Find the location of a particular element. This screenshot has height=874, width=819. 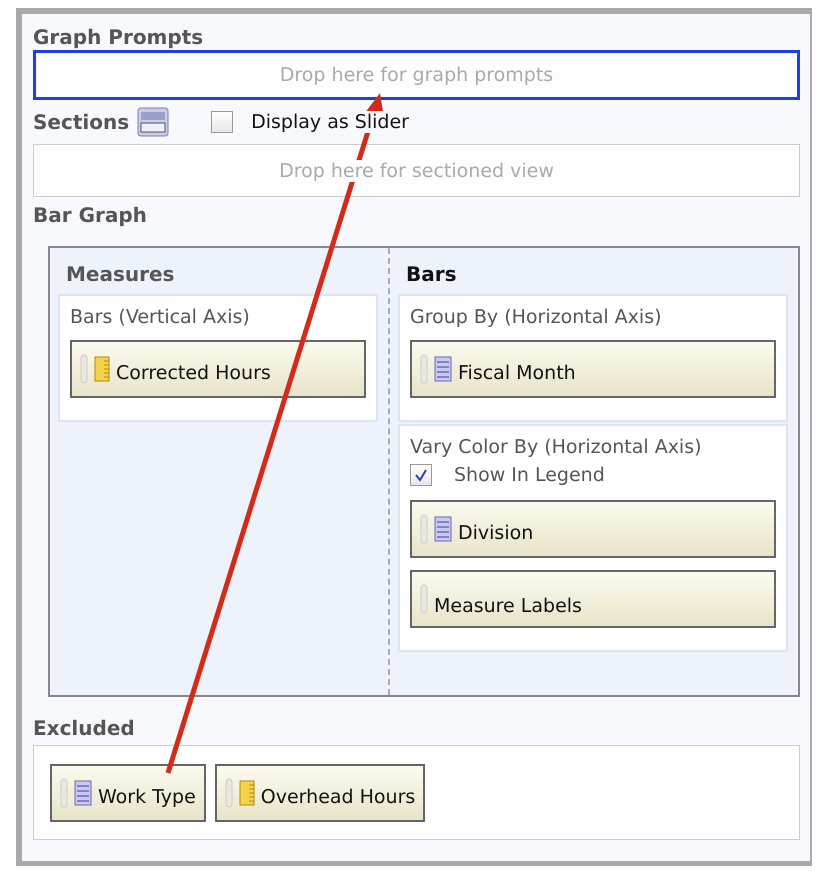

field-pill: Corrected Hours is located at coordinates (218, 369).